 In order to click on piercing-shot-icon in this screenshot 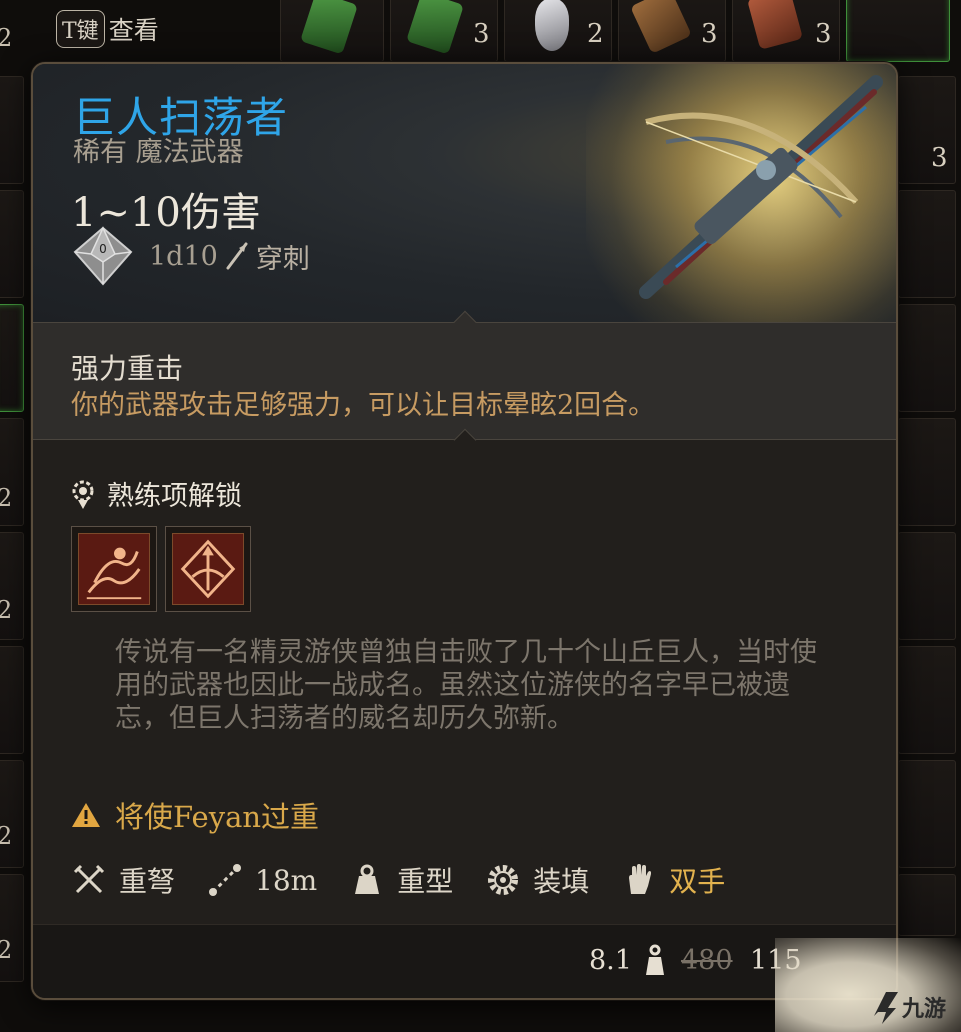, I will do `click(208, 569)`.